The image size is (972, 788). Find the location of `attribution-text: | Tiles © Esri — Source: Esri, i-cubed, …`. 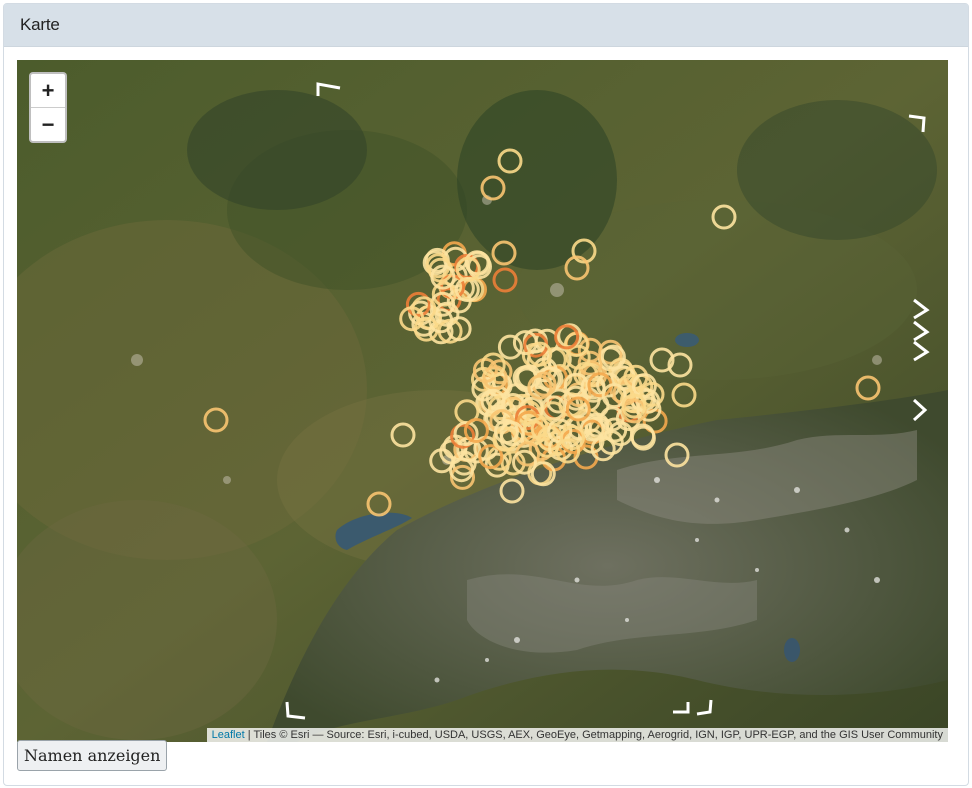

attribution-text: | Tiles © Esri — Source: Esri, i-cubed, … is located at coordinates (593, 735).